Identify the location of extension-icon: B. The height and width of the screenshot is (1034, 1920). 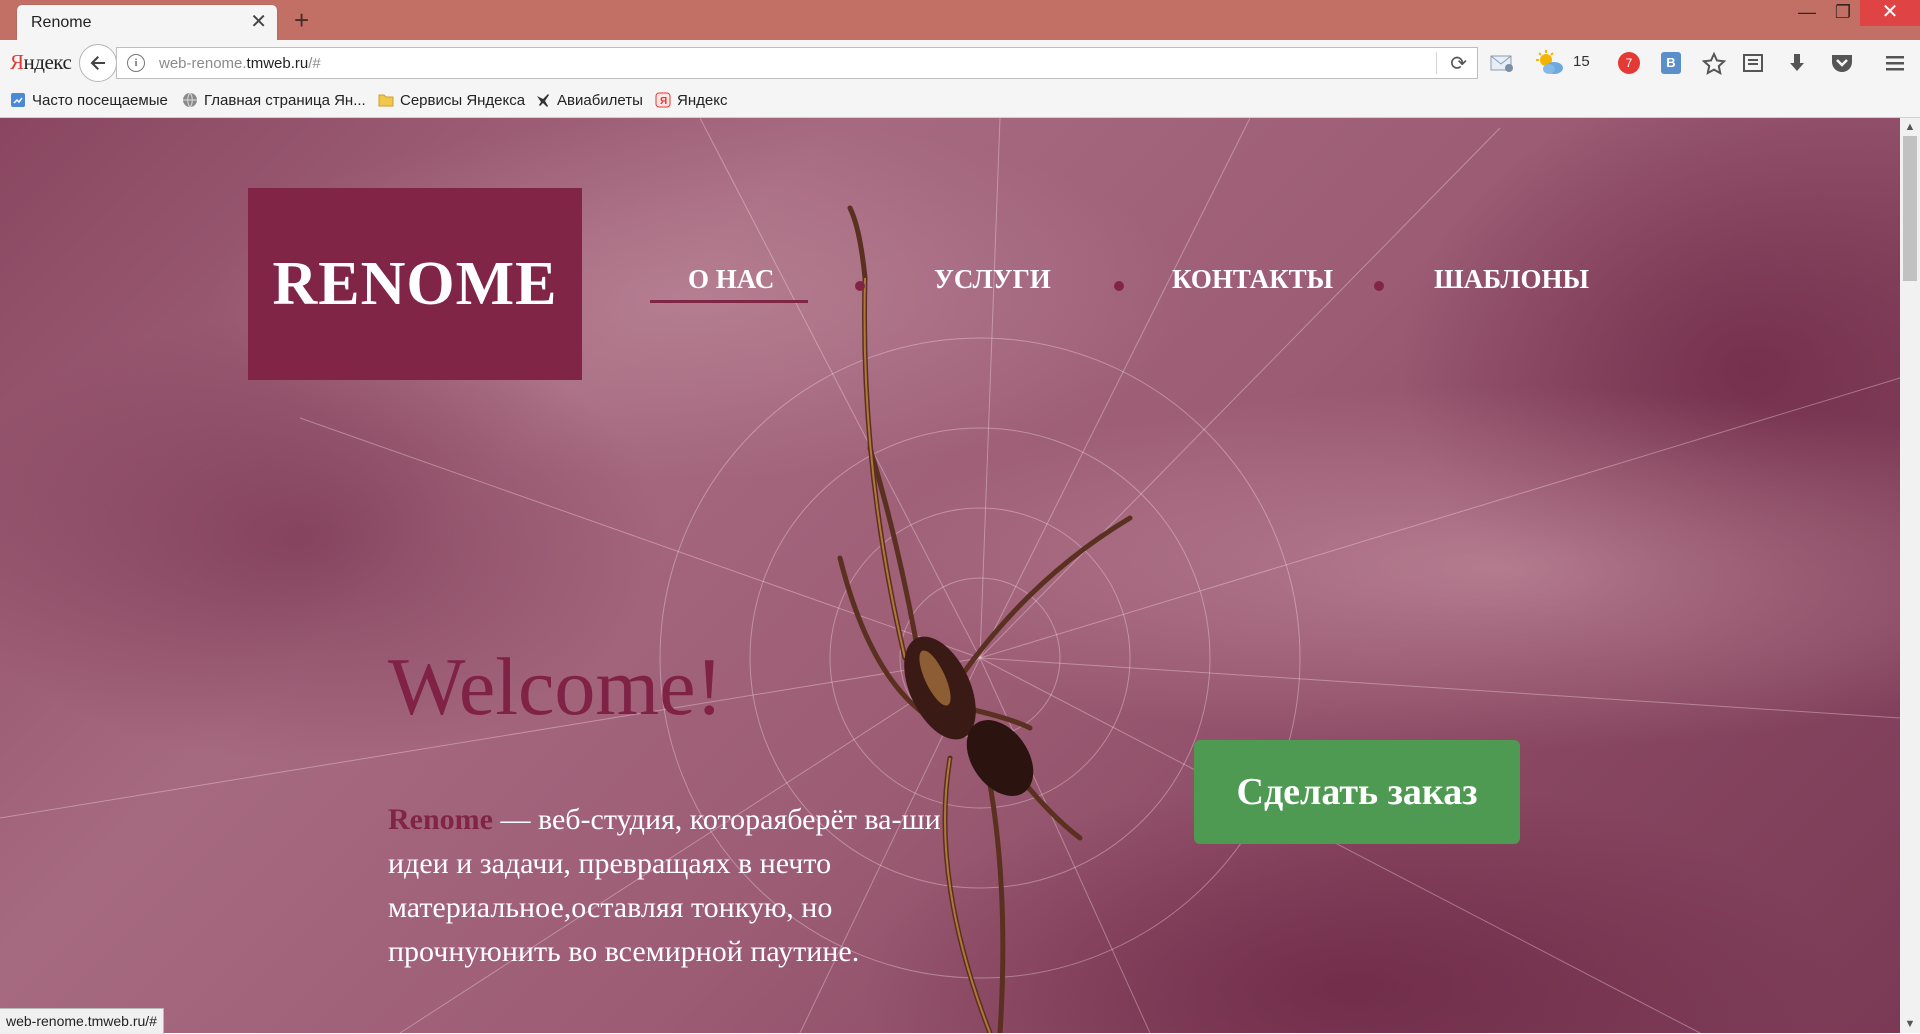
(1671, 63).